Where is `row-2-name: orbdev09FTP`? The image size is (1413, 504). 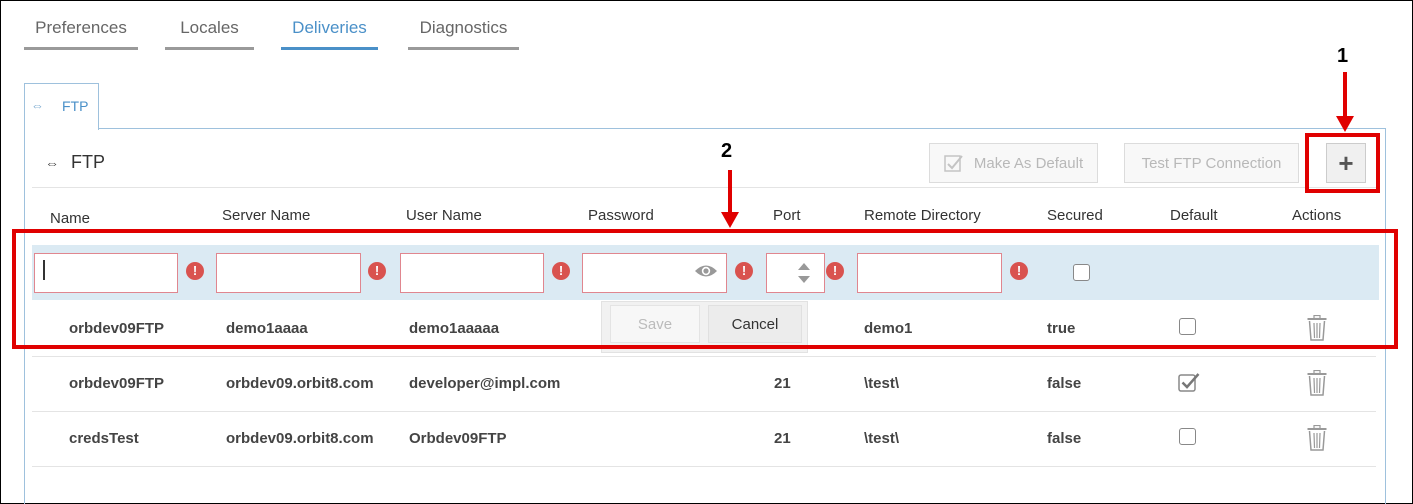 row-2-name: orbdev09FTP is located at coordinates (117, 383).